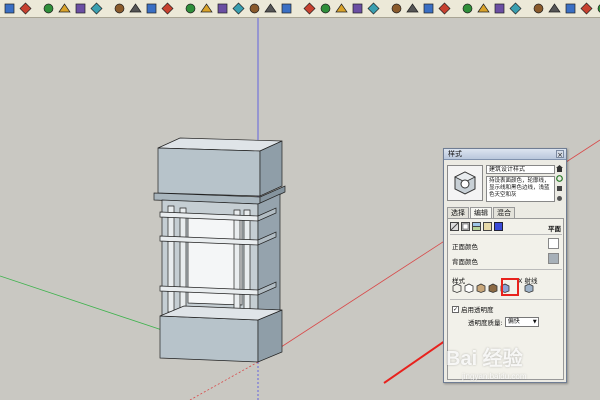  I want to click on transparency-label: 启用透明度, so click(477, 310).